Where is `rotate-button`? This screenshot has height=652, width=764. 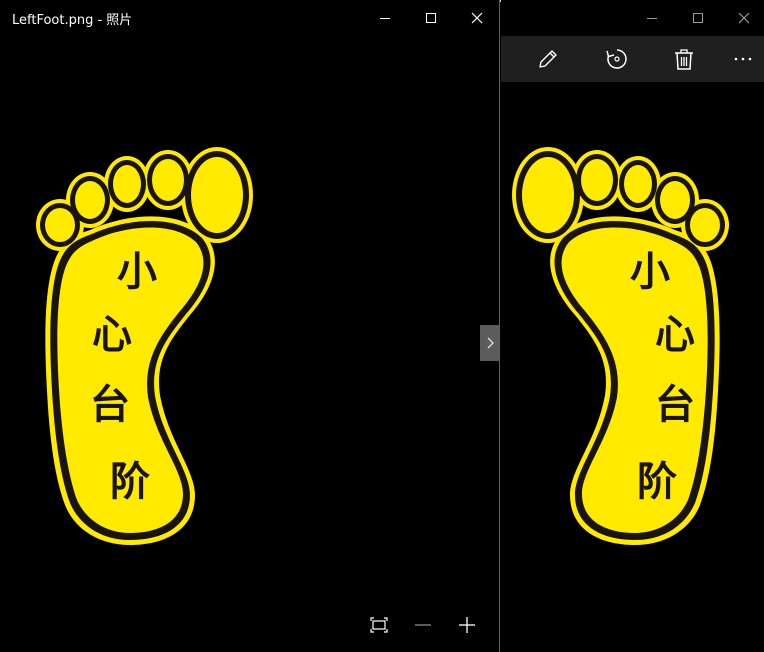 rotate-button is located at coordinates (617, 59).